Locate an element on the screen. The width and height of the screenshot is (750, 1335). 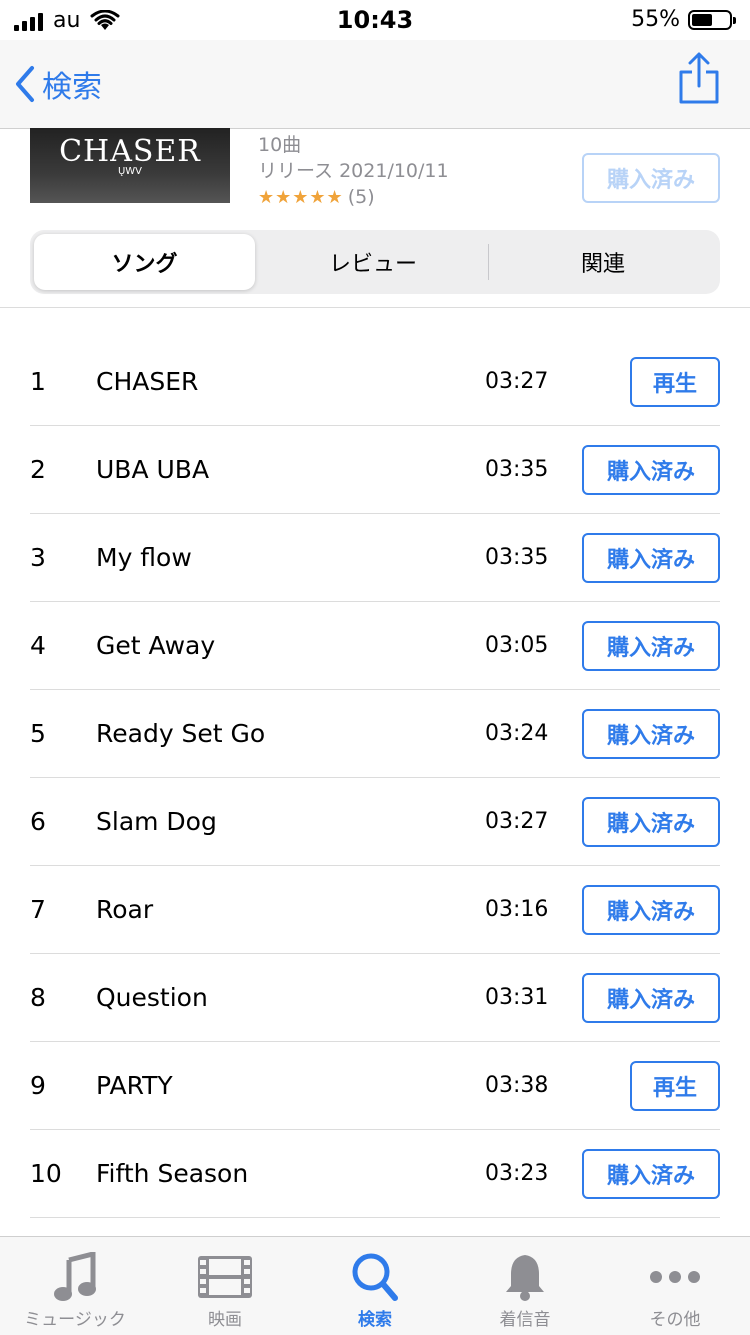
song-title: PARTY is located at coordinates (134, 1085).